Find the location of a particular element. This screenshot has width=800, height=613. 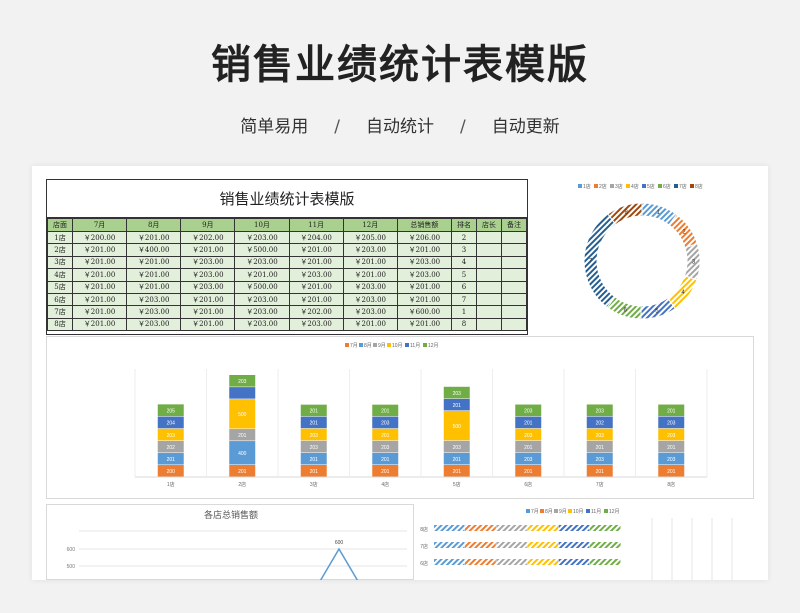

bar-label: 400 is located at coordinates (242, 454).